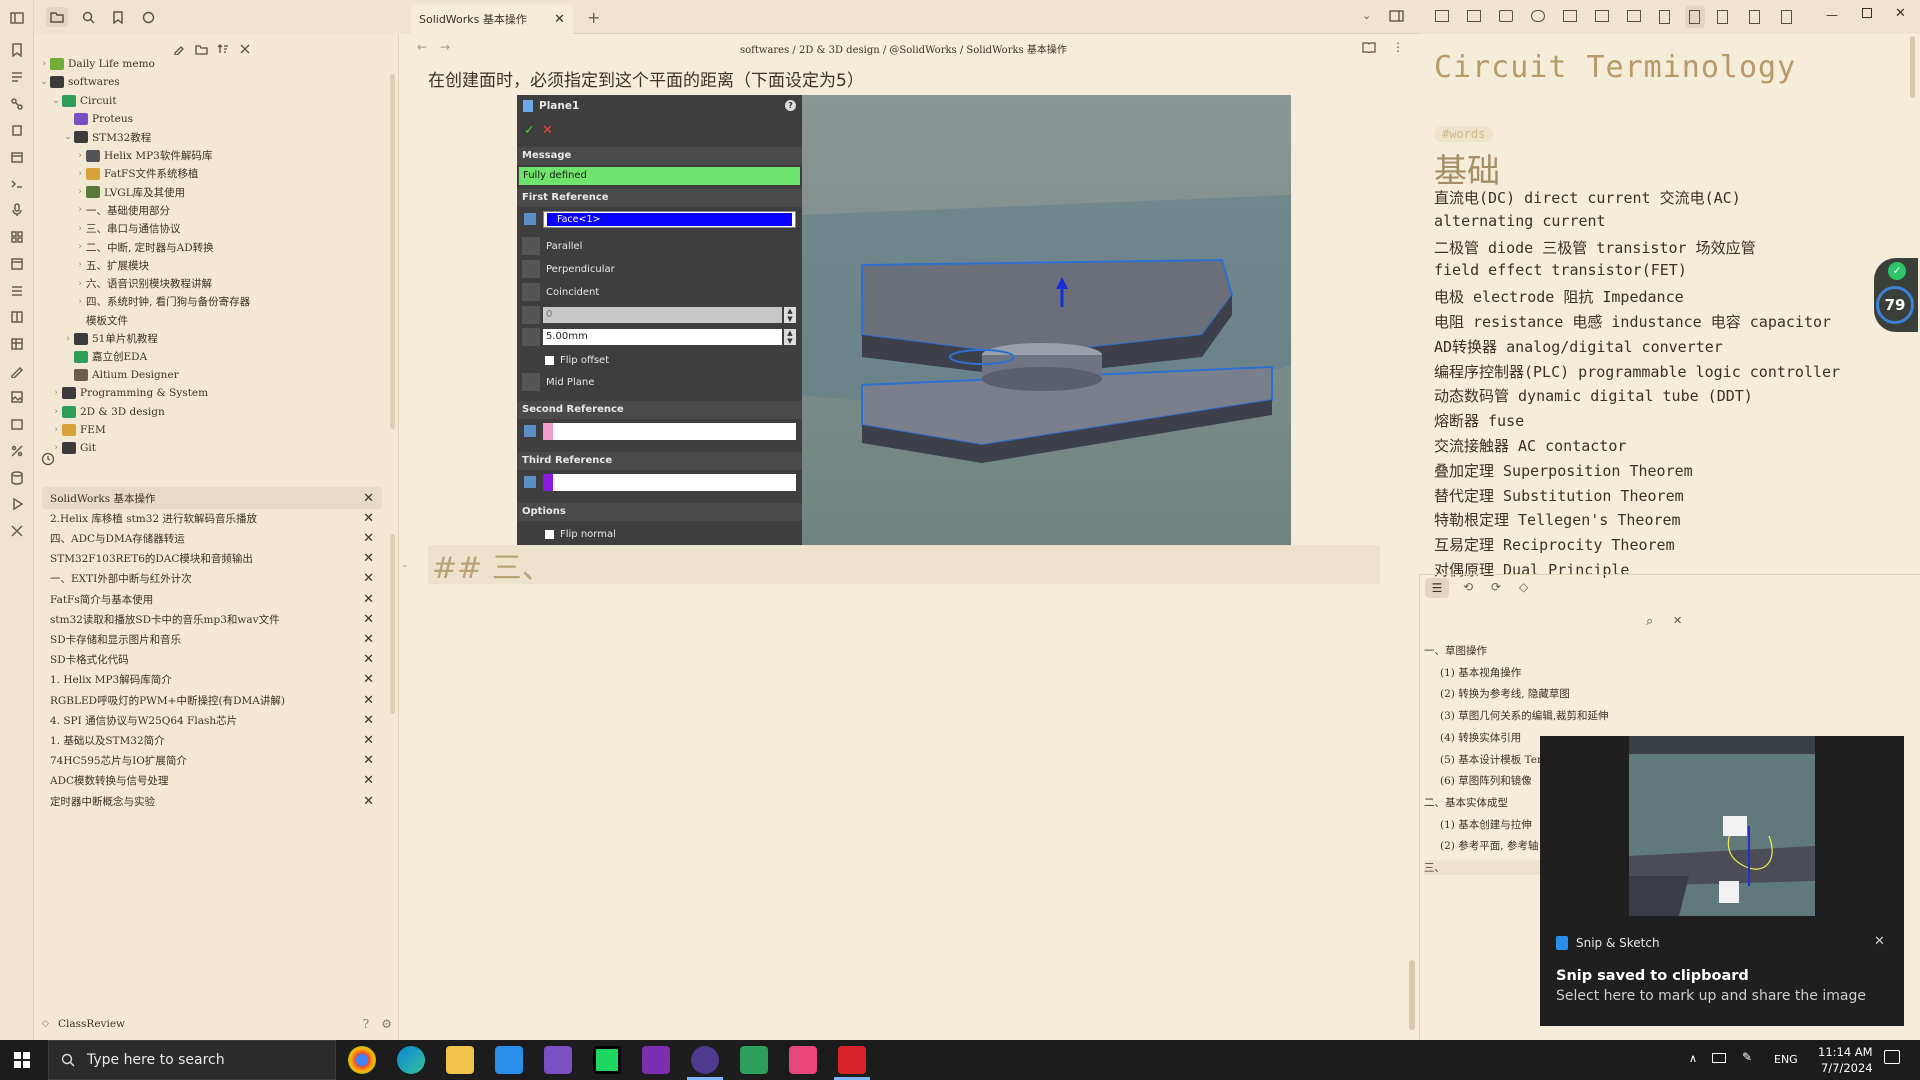  What do you see at coordinates (212, 619) in the screenshot?
I see `recent-file-item: stm32读取和播放SD卡中的音乐mp3和wav文件 ✕` at bounding box center [212, 619].